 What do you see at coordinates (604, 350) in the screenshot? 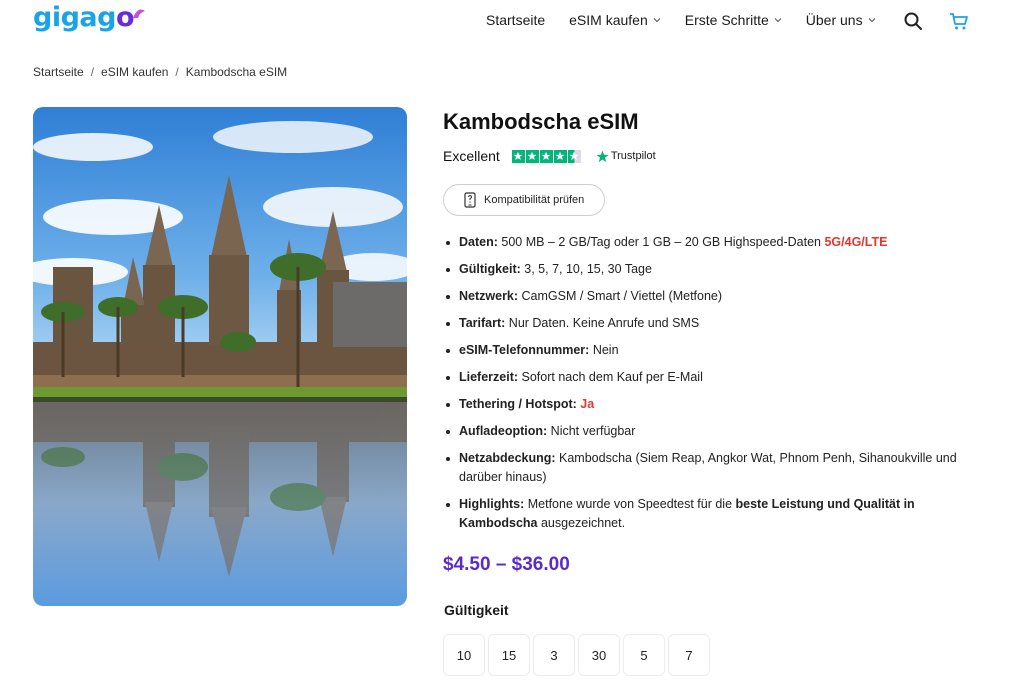
I see `feature-text: Nein` at bounding box center [604, 350].